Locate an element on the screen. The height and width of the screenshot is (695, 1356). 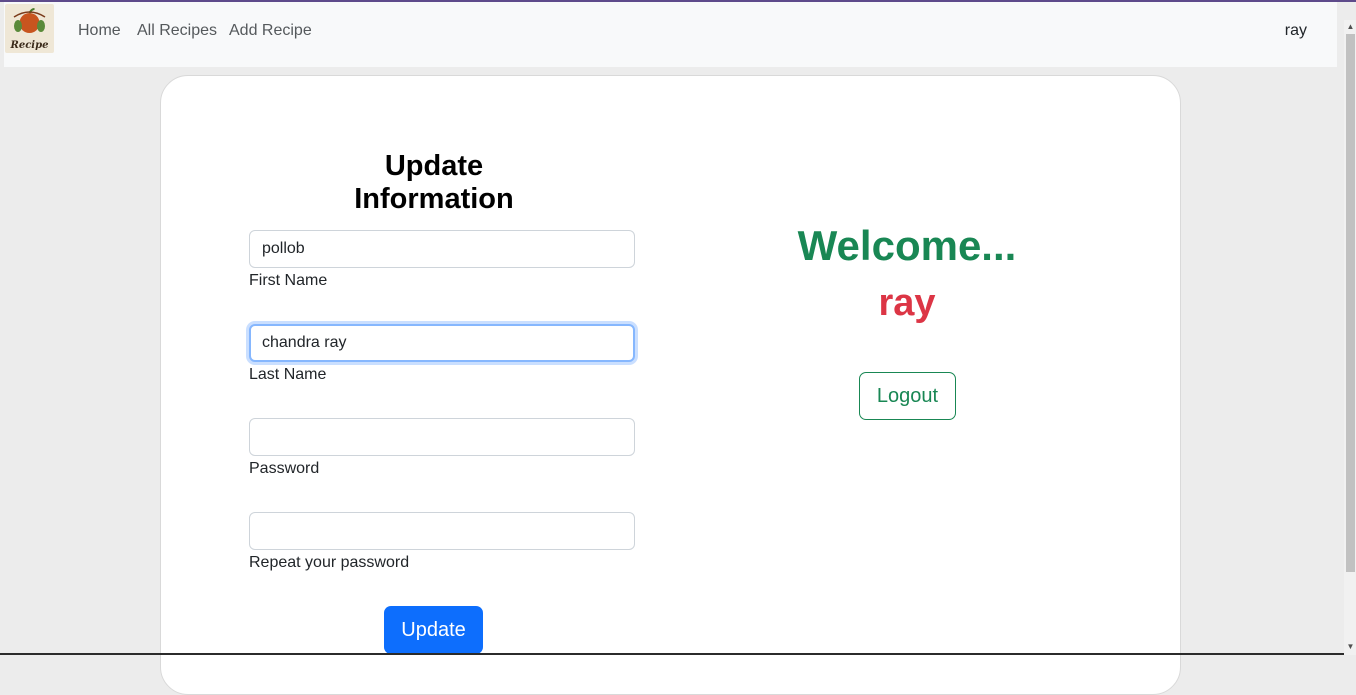
nav-link-home: Home is located at coordinates (99, 31).